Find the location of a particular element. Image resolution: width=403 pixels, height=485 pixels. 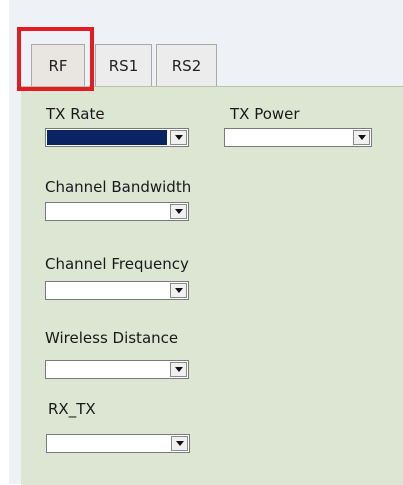

rx-tx-label: RX_TX is located at coordinates (72, 409).